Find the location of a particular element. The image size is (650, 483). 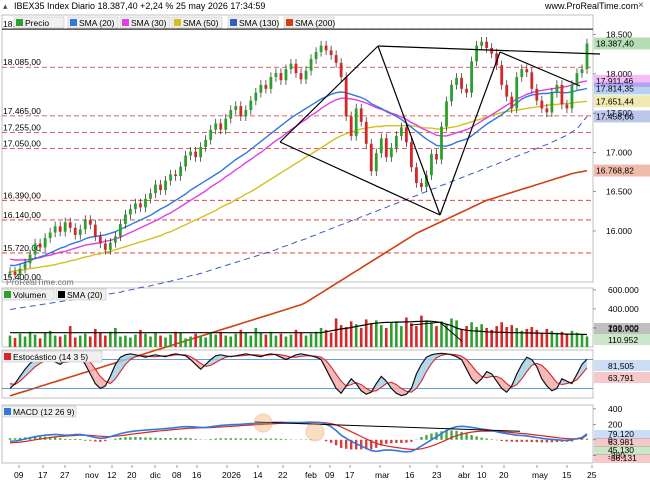

last-value-label: 18.387,40 is located at coordinates (615, 43).